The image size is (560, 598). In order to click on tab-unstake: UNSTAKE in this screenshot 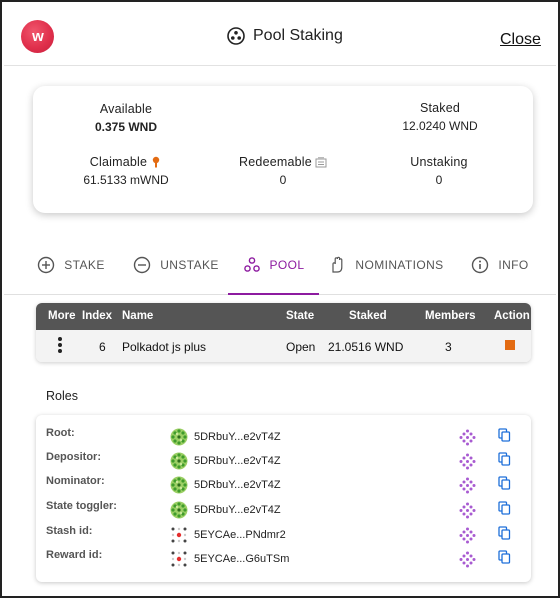, I will do `click(176, 264)`.